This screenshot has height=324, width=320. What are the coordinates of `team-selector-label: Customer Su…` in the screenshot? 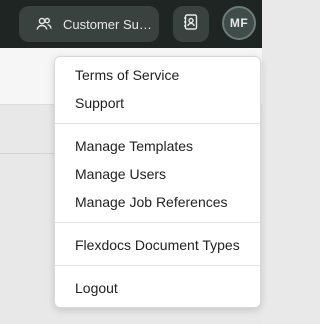 It's located at (107, 24).